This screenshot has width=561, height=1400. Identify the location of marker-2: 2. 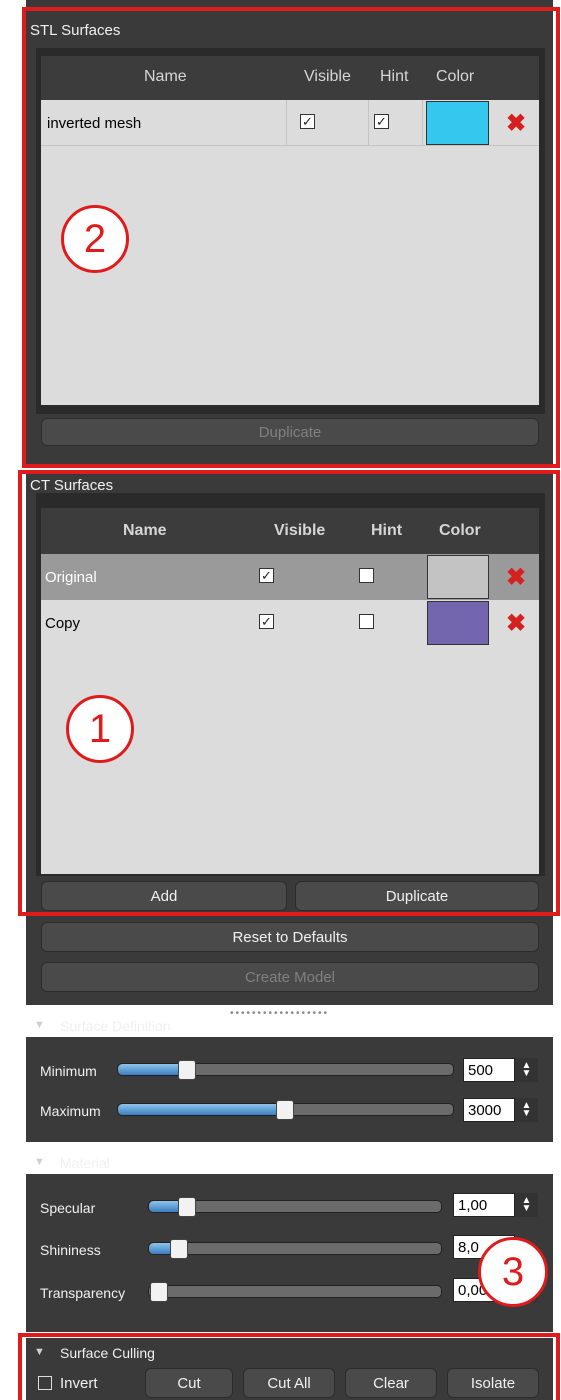
(95, 239).